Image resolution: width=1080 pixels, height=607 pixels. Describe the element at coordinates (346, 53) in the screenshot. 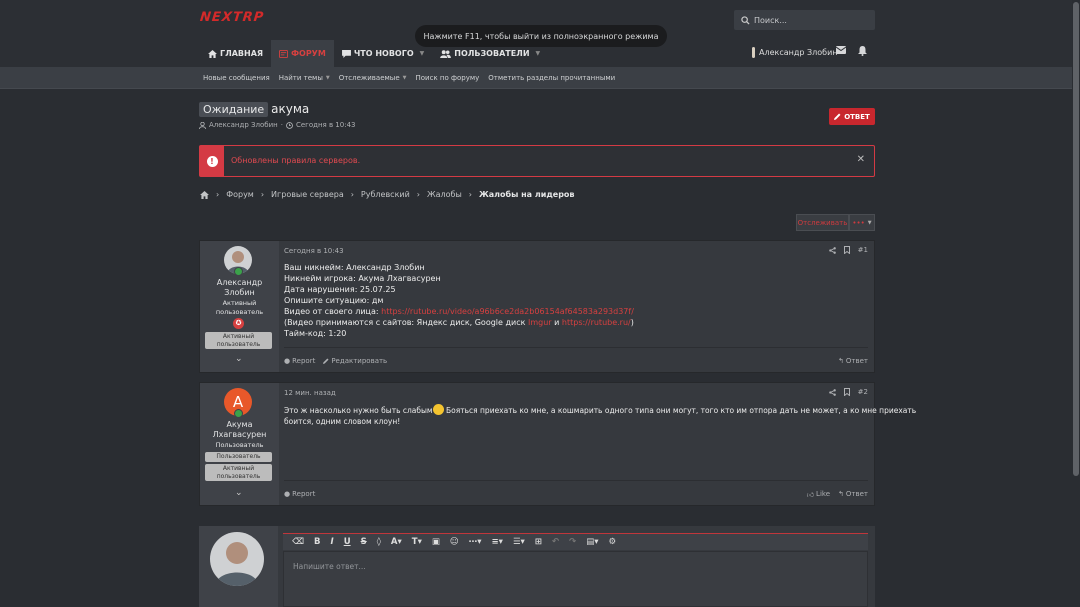

I see `chat-icon` at that location.